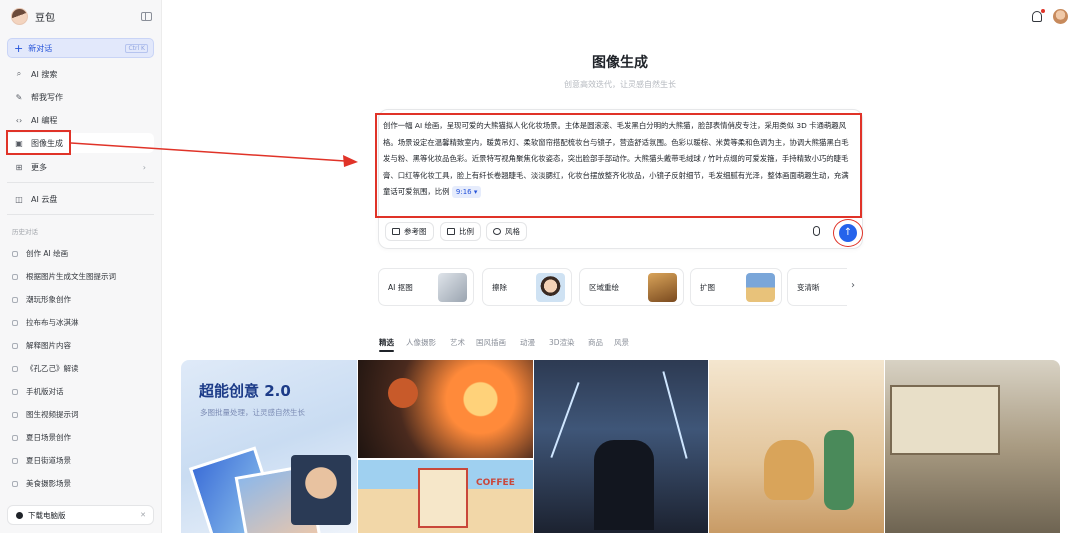  Describe the element at coordinates (321, 490) in the screenshot. I see `promo-portrait` at that location.